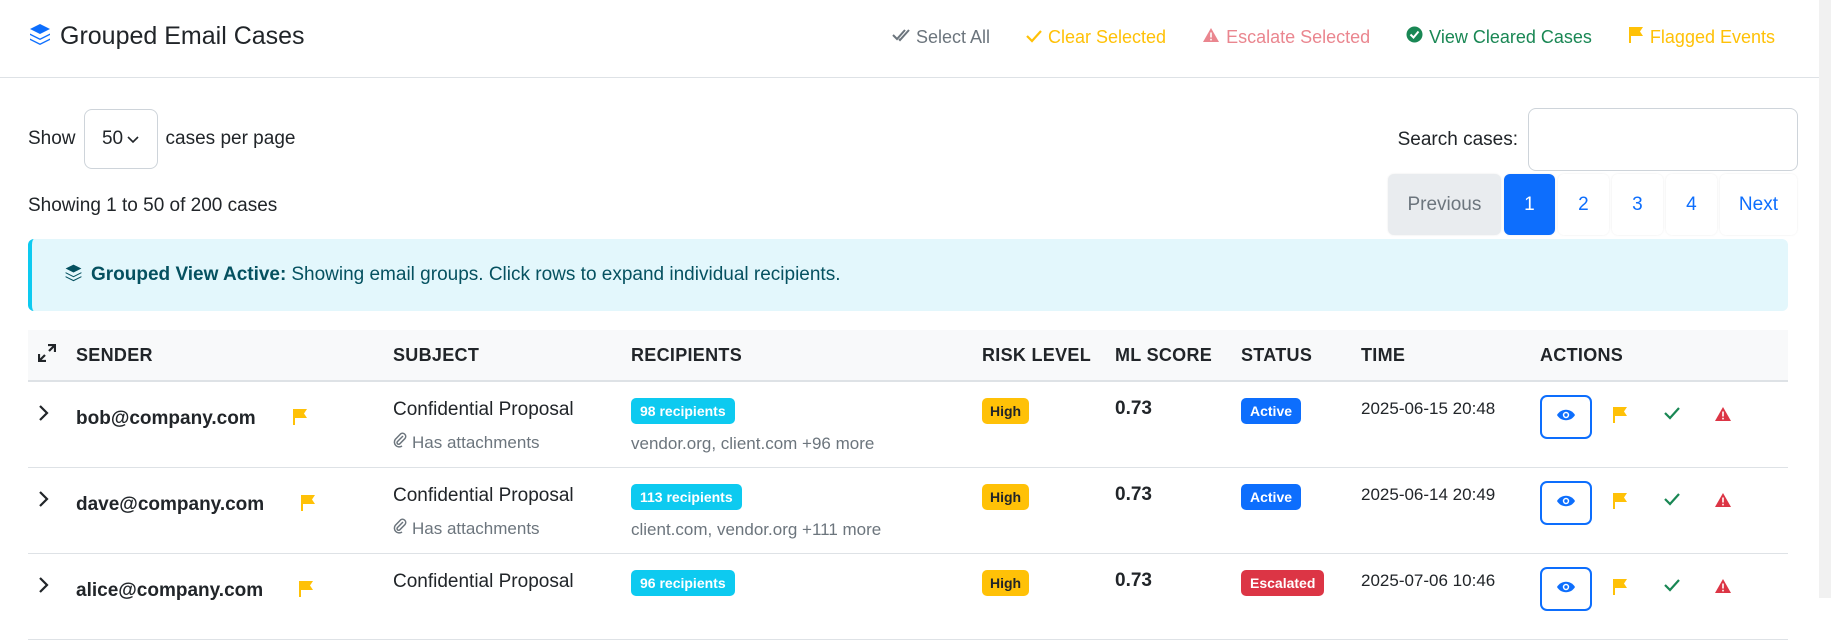 The image size is (1831, 640). What do you see at coordinates (1036, 355) in the screenshot?
I see `column-header-risk-level: RISK LEVEL` at bounding box center [1036, 355].